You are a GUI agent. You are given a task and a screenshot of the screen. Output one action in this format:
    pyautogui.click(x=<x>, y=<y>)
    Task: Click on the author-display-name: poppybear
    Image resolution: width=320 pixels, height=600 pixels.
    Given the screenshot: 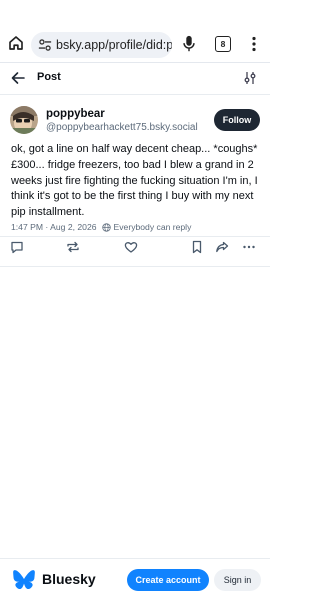 What is the action you would take?
    pyautogui.click(x=75, y=114)
    